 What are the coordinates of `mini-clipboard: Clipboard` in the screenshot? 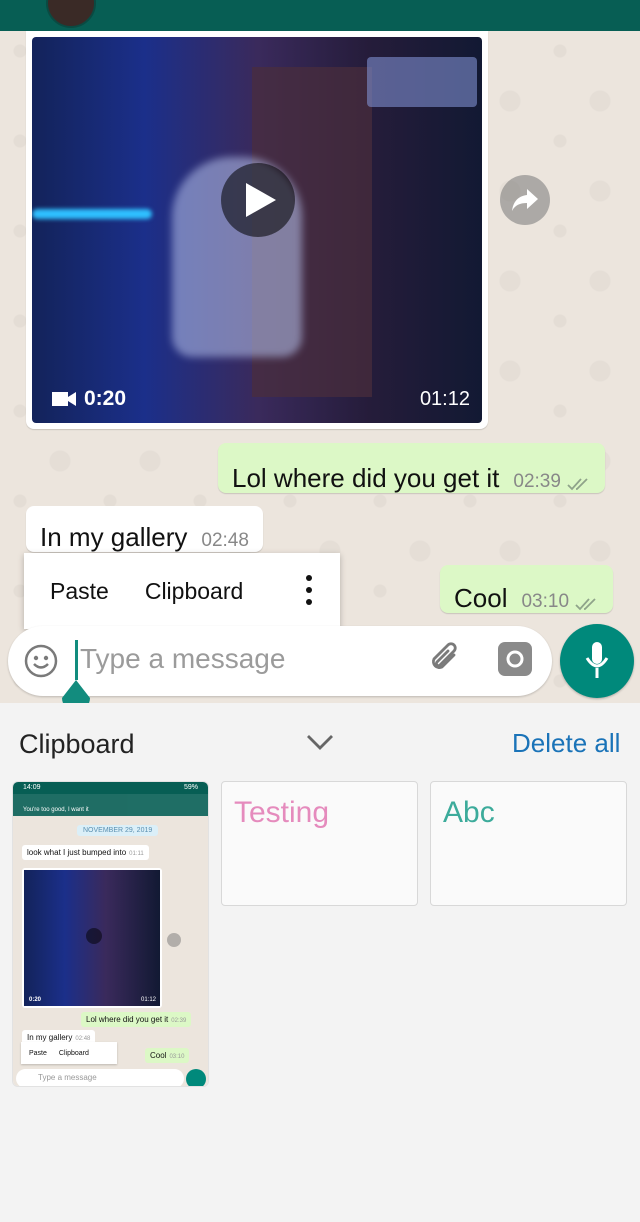 It's located at (73, 1053).